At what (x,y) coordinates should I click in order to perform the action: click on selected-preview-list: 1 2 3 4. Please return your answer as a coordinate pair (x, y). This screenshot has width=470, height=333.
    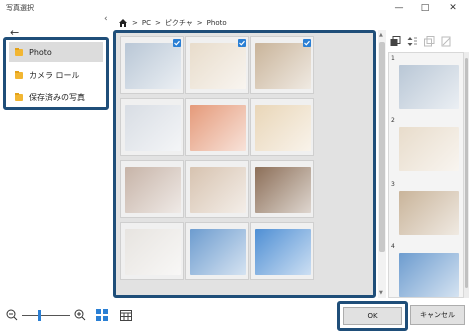
    Looking at the image, I should click on (426, 175).